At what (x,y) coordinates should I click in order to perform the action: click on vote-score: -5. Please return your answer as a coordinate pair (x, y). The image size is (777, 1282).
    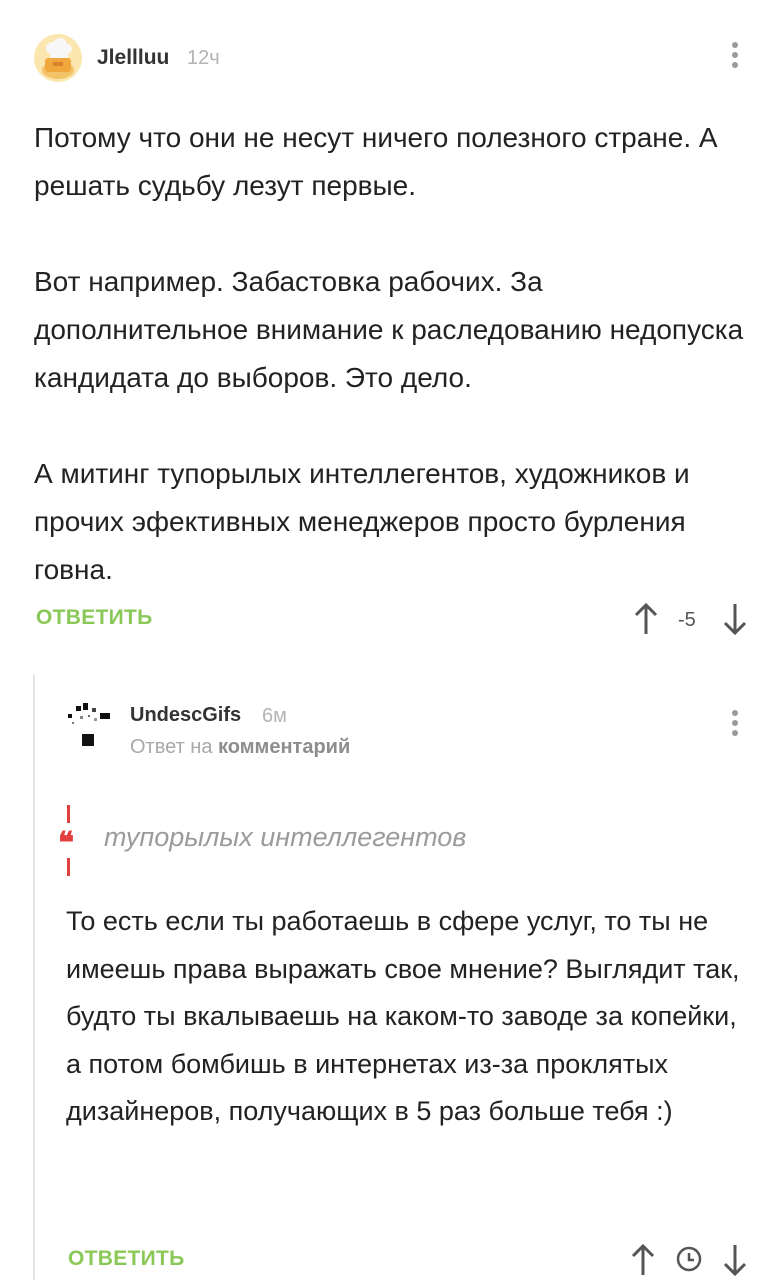
    Looking at the image, I should click on (687, 620).